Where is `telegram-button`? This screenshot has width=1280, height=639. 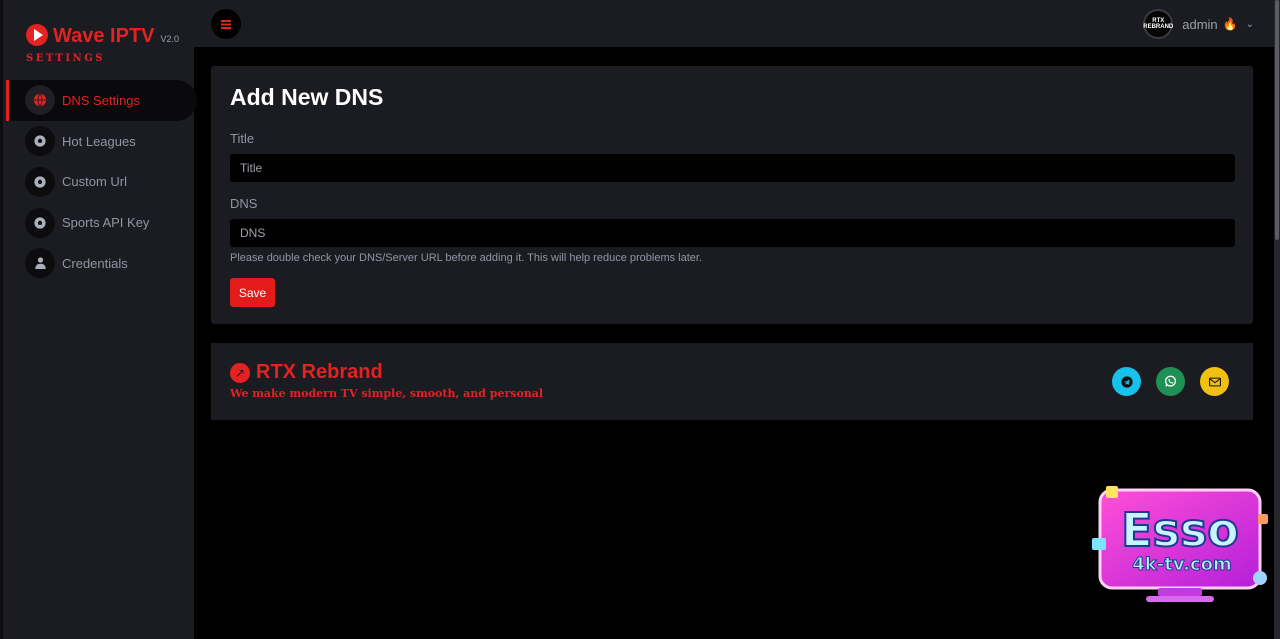 telegram-button is located at coordinates (1126, 381).